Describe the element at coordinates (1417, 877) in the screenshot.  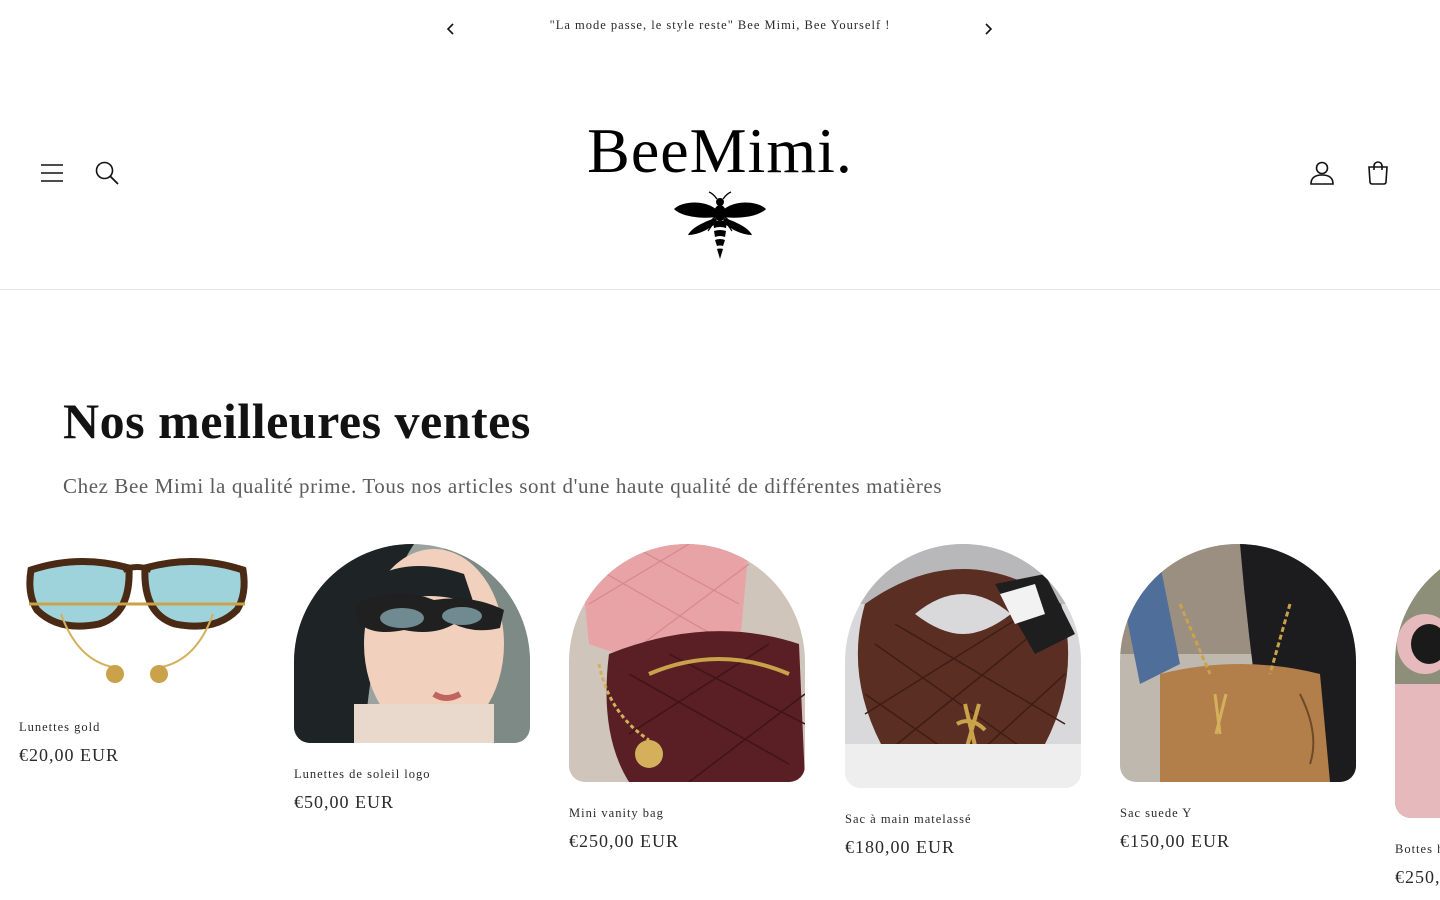
I see `product-price: €250,` at that location.